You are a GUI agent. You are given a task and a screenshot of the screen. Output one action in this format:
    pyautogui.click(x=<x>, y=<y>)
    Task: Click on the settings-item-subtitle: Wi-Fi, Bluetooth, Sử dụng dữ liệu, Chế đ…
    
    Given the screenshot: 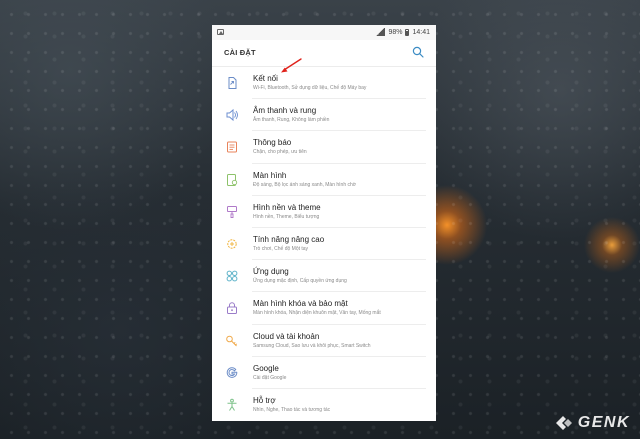 What is the action you would take?
    pyautogui.click(x=310, y=88)
    